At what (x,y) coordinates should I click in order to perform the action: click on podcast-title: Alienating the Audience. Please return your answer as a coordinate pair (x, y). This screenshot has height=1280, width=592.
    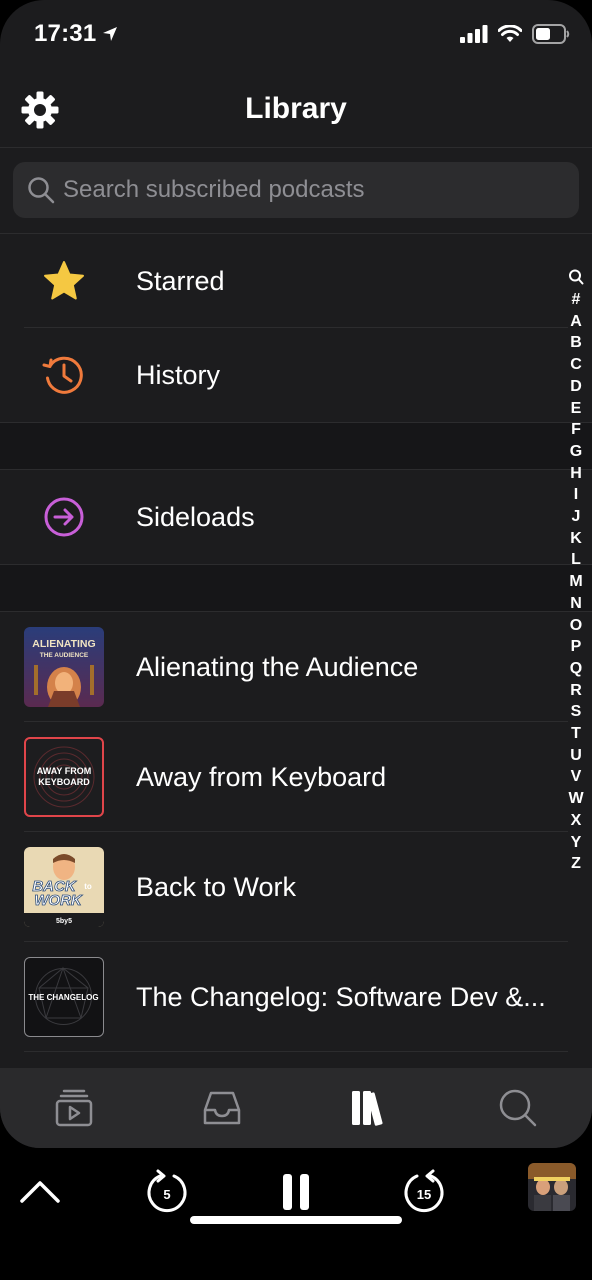
    Looking at the image, I should click on (277, 666).